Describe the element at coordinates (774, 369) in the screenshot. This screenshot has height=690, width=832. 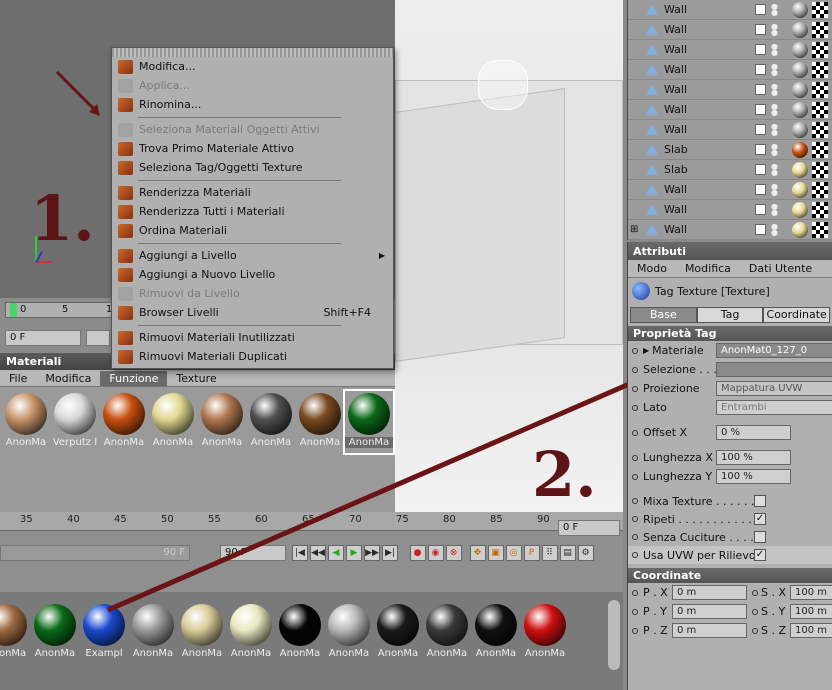
I see `selezione-field` at that location.